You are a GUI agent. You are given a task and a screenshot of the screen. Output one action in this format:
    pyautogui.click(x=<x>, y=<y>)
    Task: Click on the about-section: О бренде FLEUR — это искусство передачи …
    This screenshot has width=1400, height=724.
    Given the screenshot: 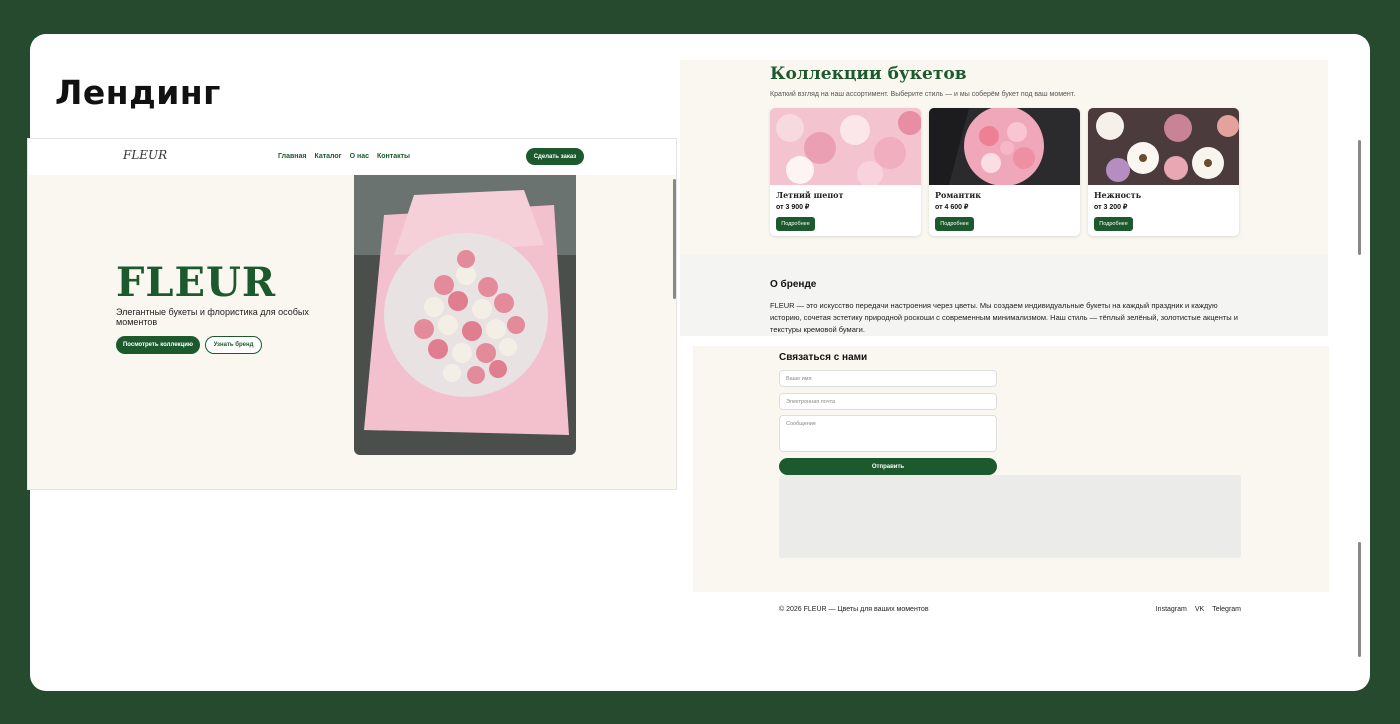 What is the action you would take?
    pyautogui.click(x=1004, y=295)
    